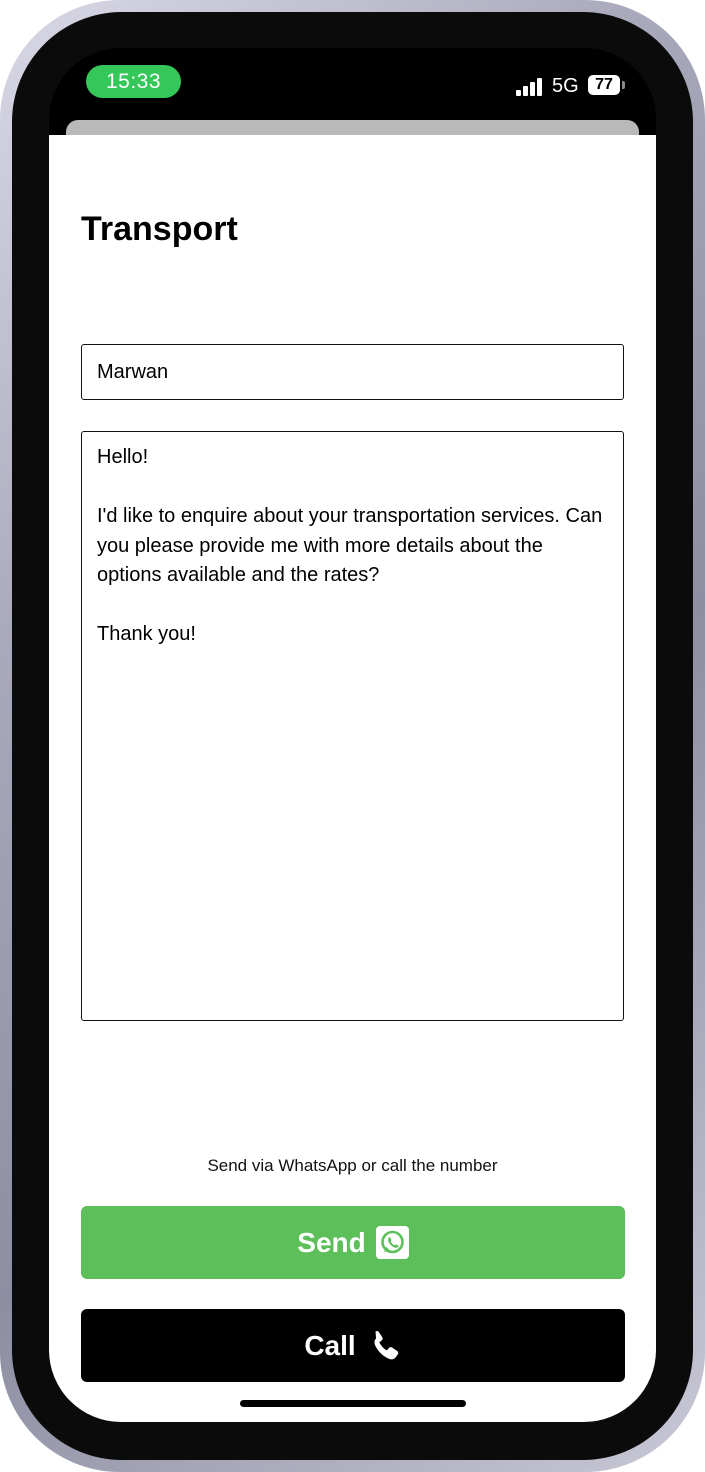 This screenshot has width=705, height=1472. I want to click on send-button: Send, so click(353, 1242).